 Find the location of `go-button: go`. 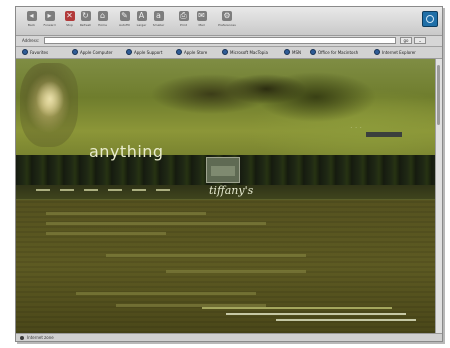

go-button: go is located at coordinates (406, 40).